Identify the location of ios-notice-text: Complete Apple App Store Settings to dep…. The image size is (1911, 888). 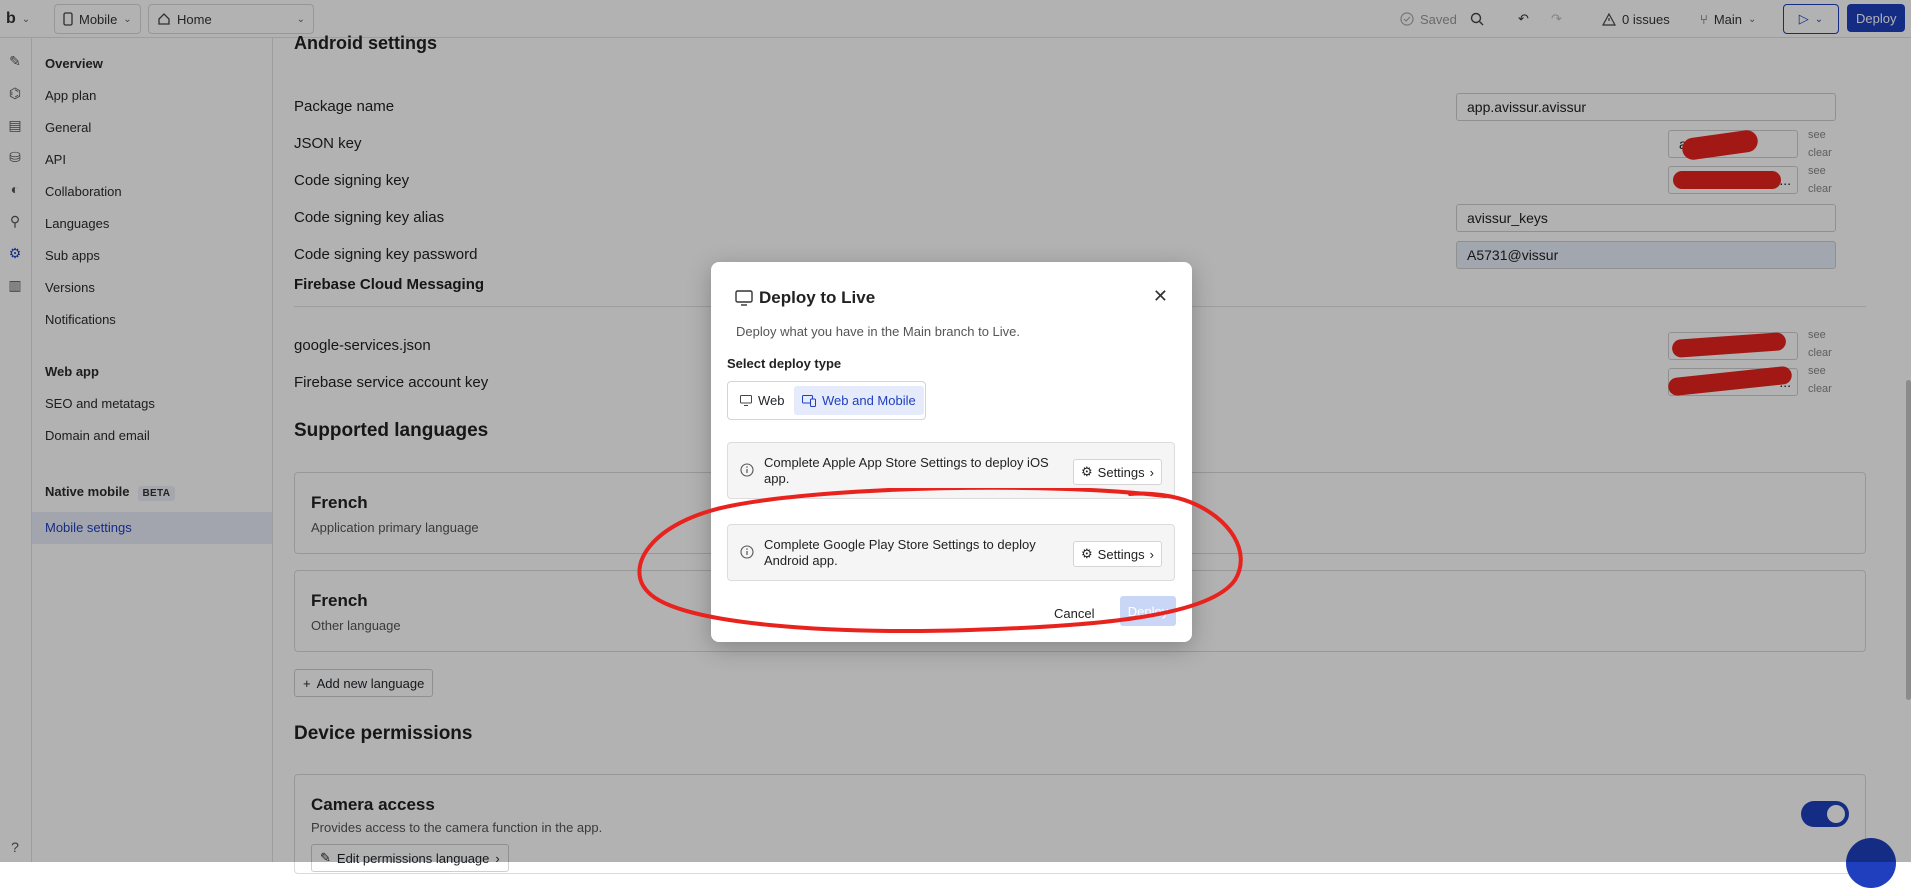
(906, 470).